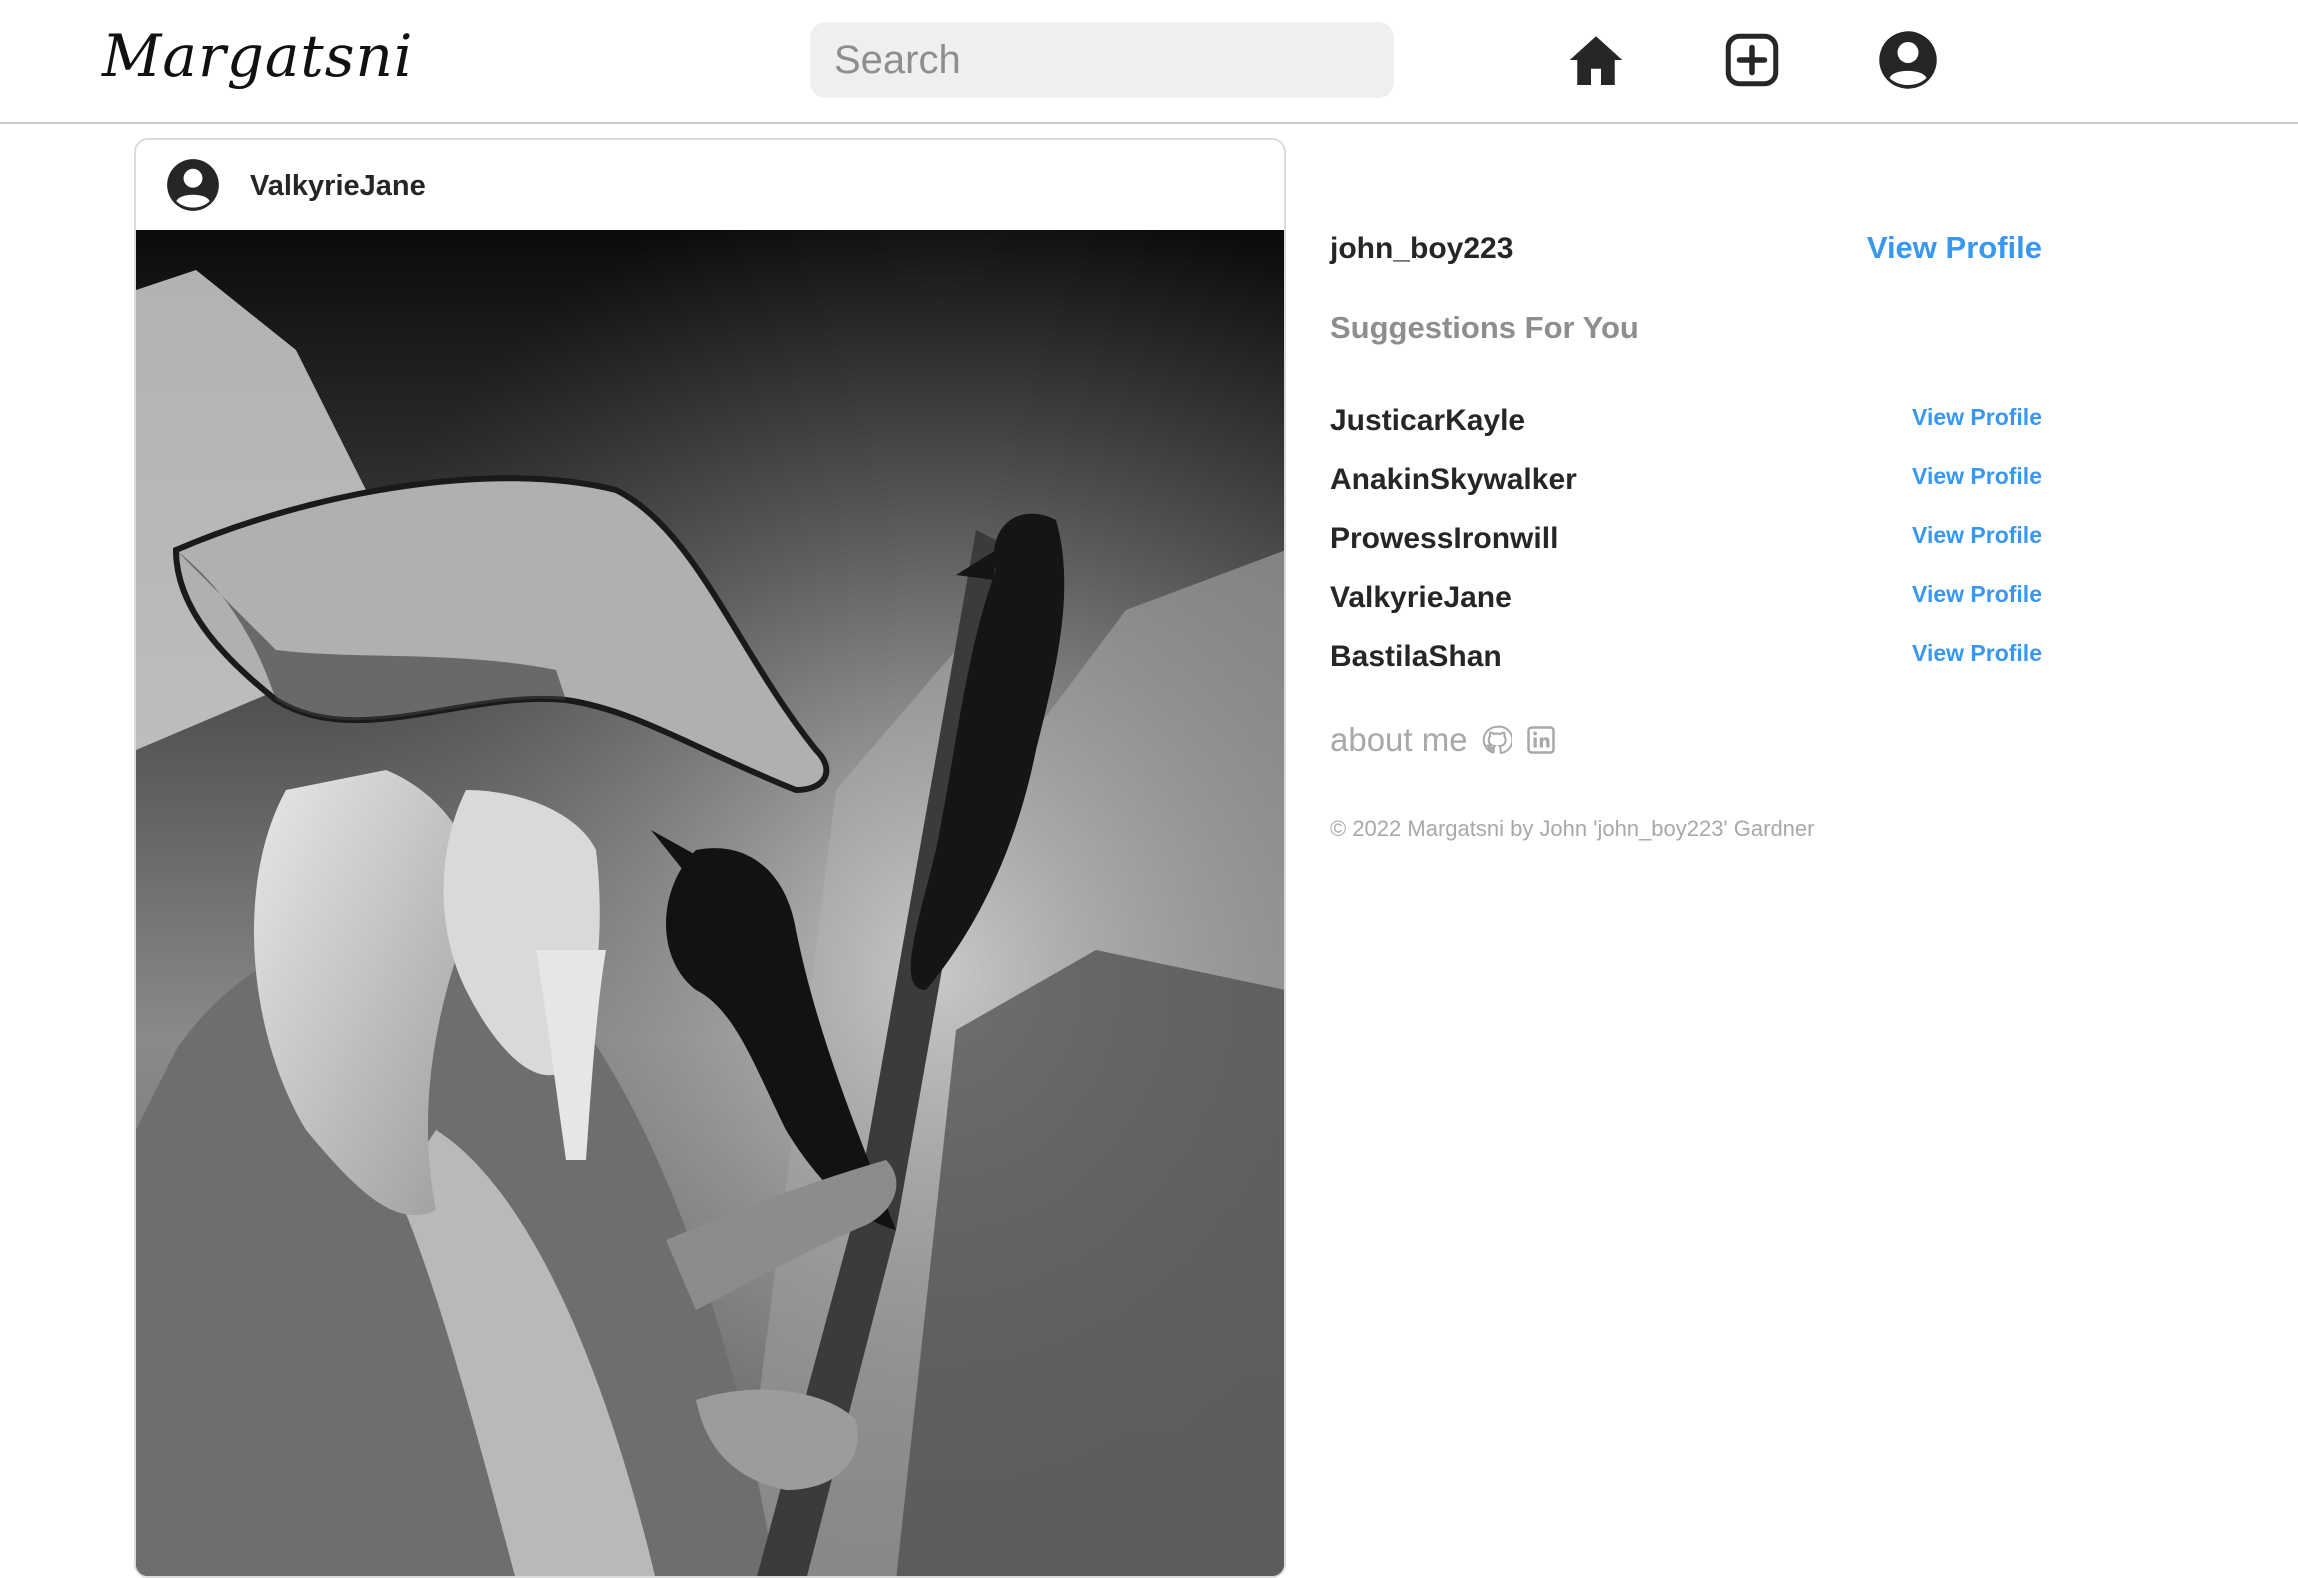 This screenshot has width=2298, height=1578. Describe the element at coordinates (1954, 248) in the screenshot. I see `current-user-view-profile-link: View Profile` at that location.